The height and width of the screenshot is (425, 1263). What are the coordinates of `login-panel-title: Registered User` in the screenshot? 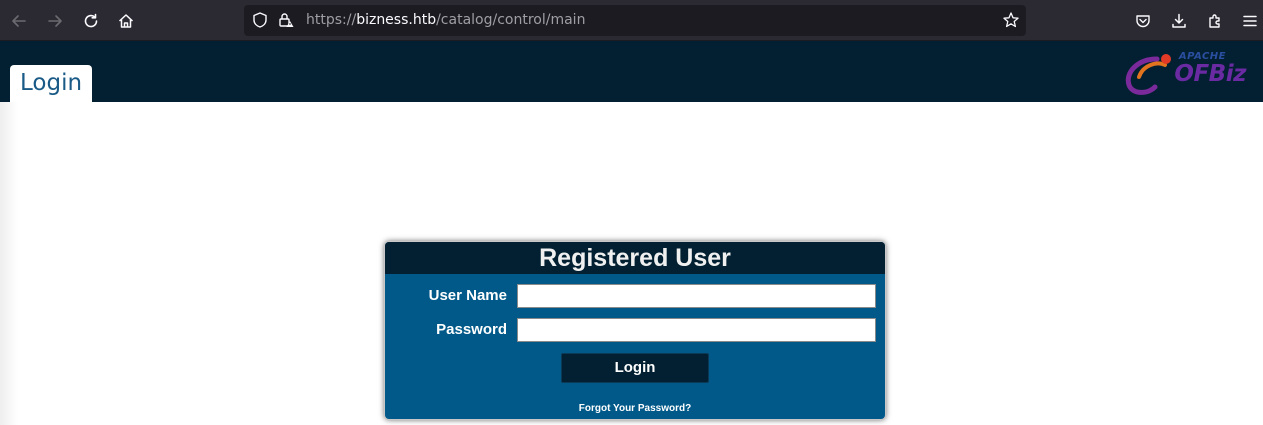 It's located at (635, 258).